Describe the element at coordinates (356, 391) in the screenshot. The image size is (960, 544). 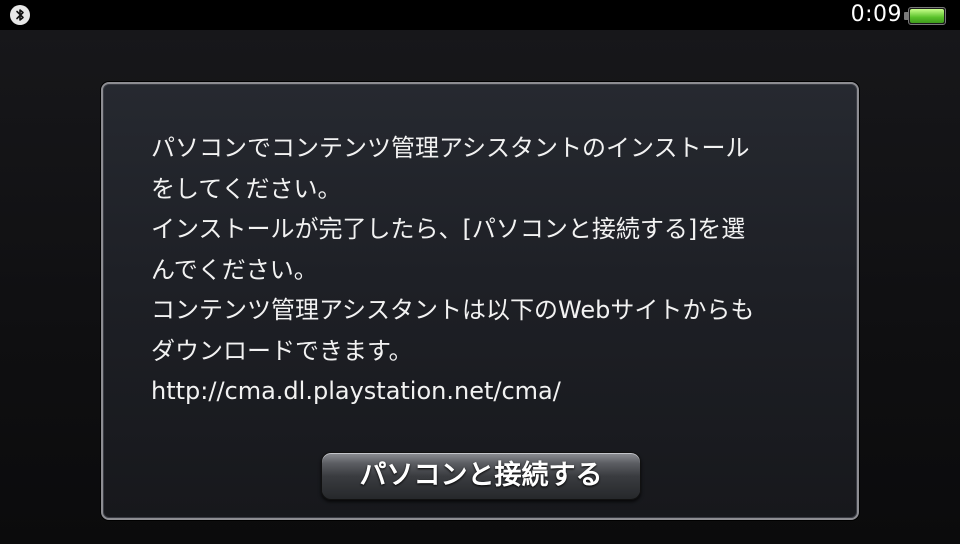
I see `download-url: http://cma.dl.playstation.net/cma/` at that location.